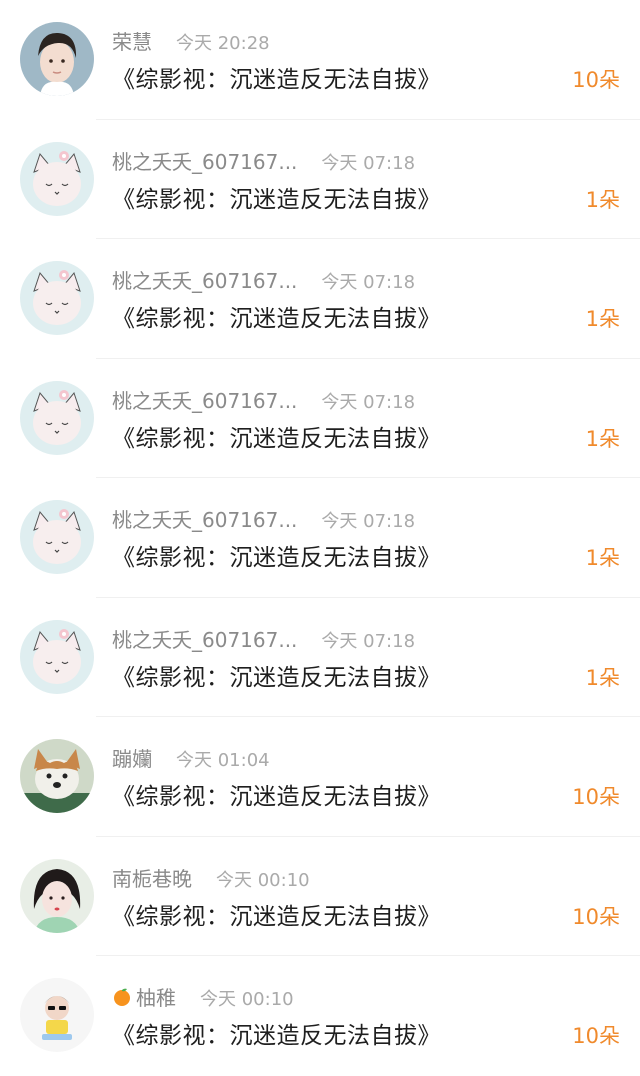 The image size is (640, 1076). I want to click on timestamp: 今天 20:28, so click(223, 43).